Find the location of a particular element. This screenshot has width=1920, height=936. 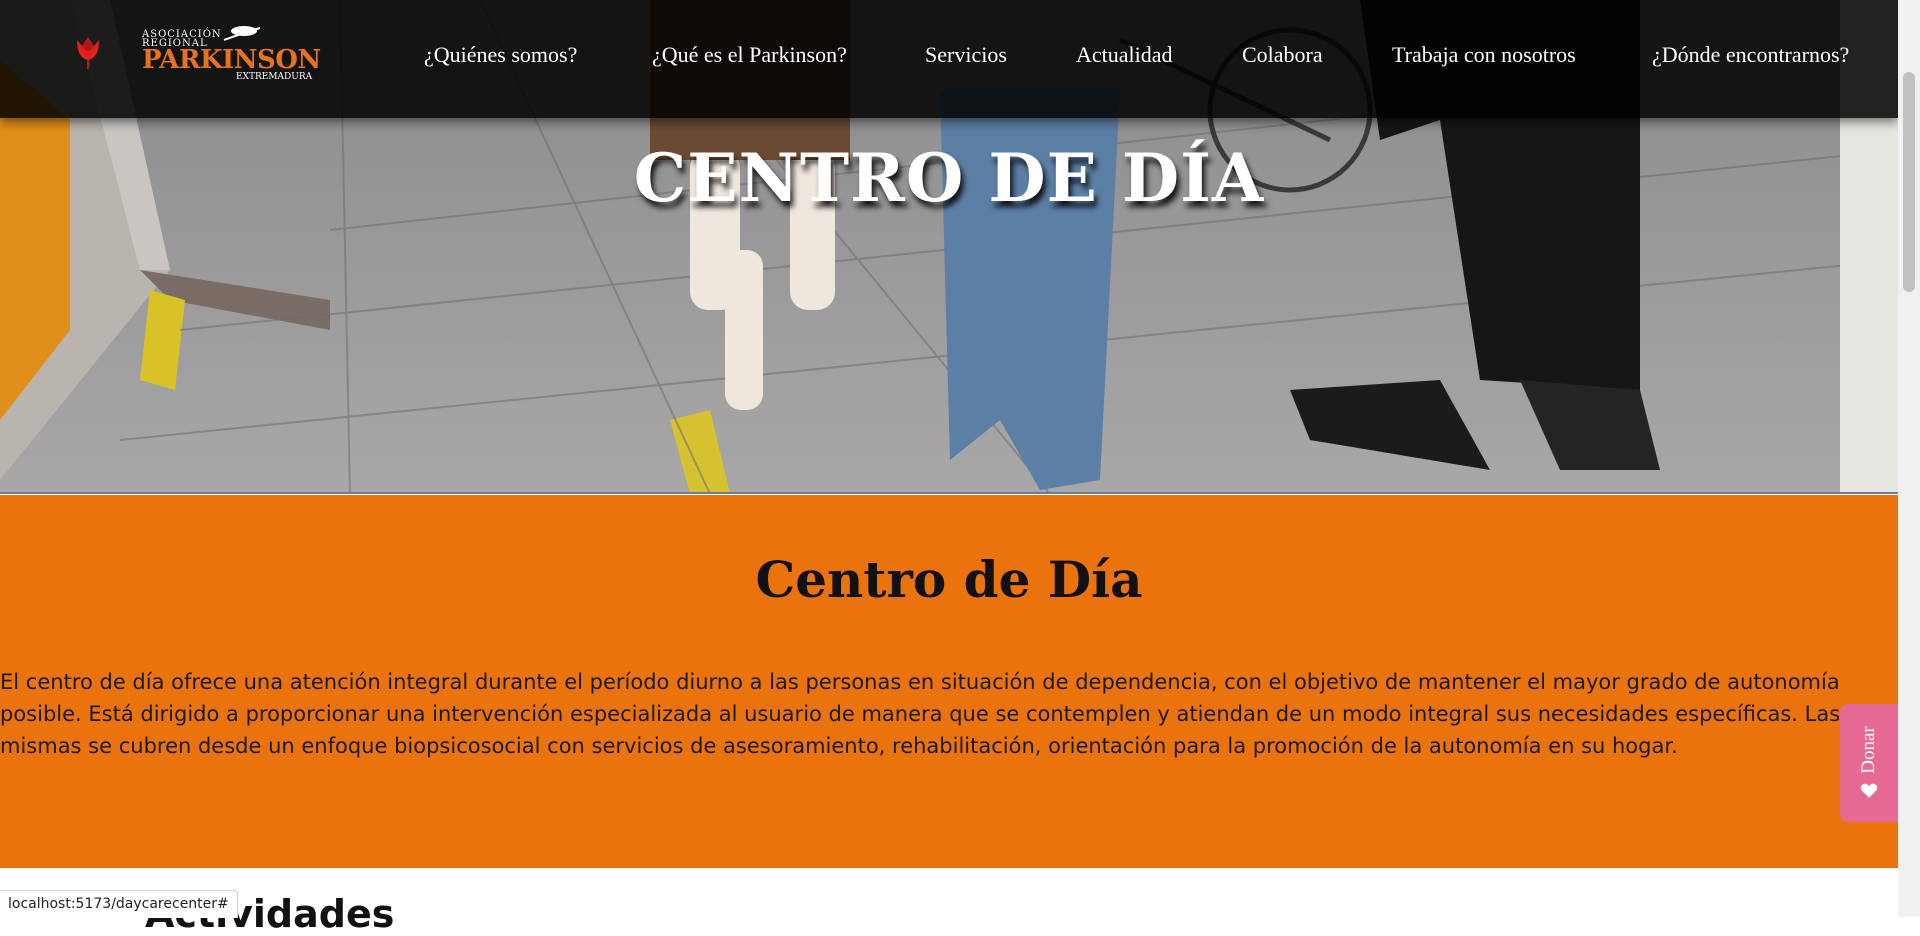

tulip-icon is located at coordinates (88, 52).